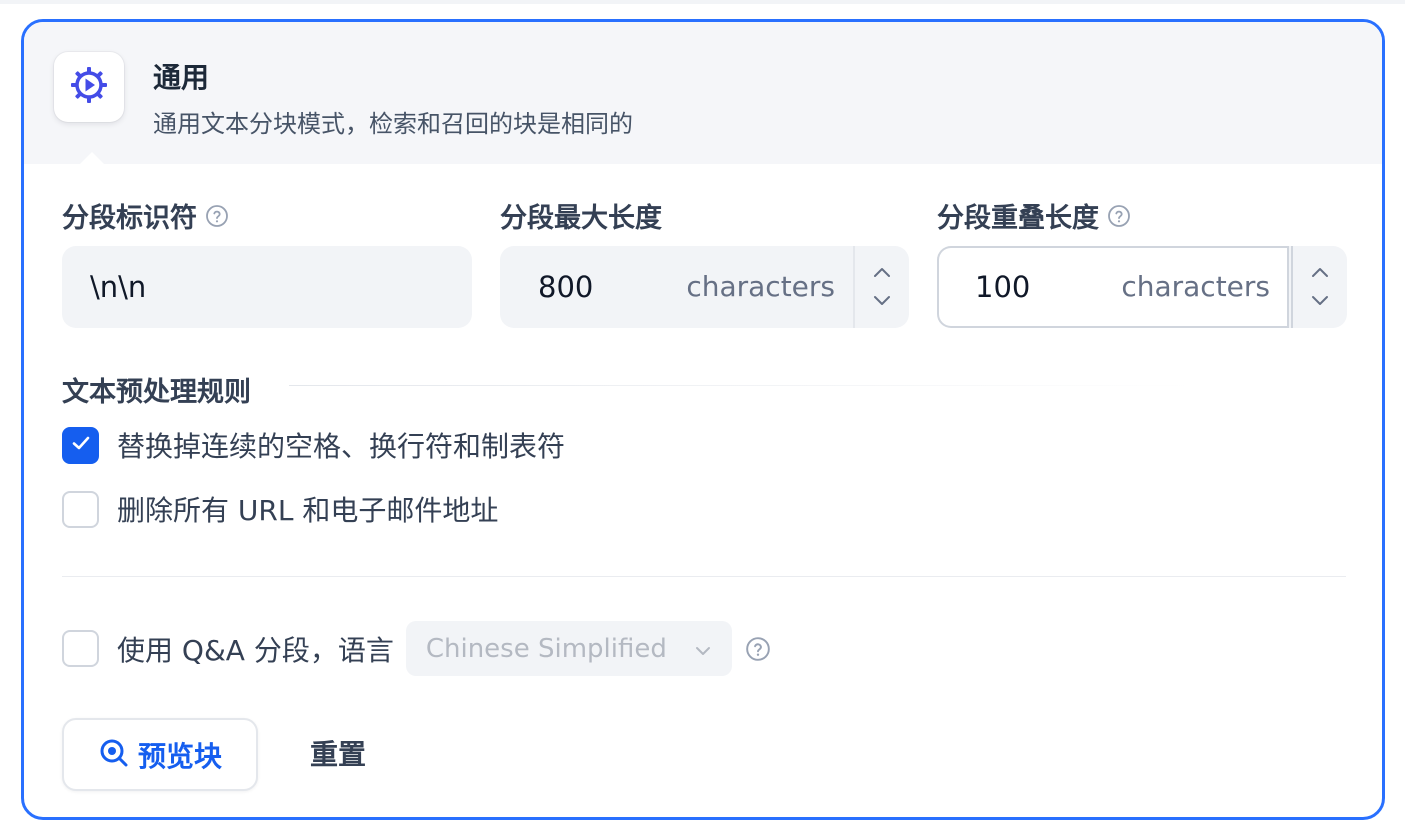  What do you see at coordinates (546, 648) in the screenshot?
I see `language-value: Chinese Simplified` at bounding box center [546, 648].